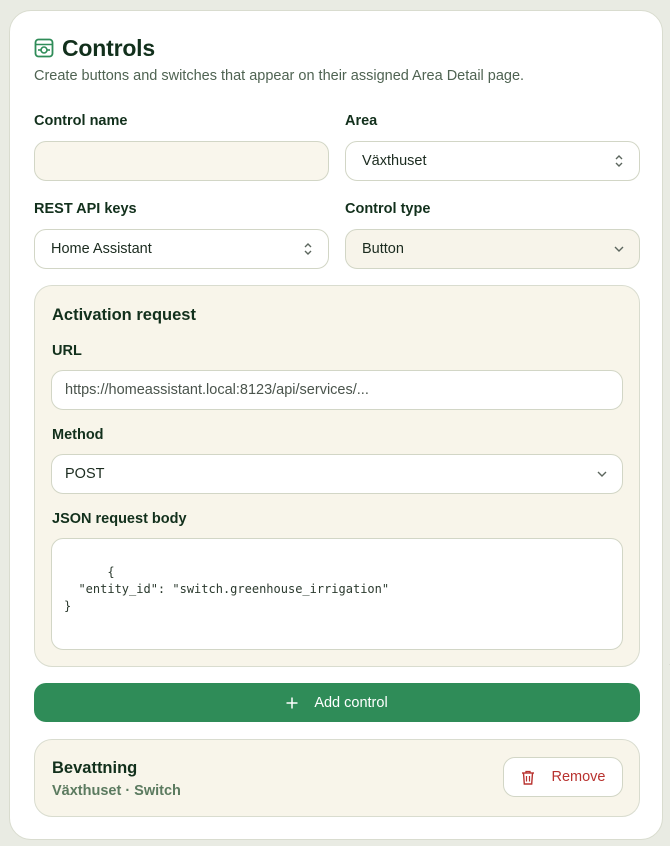 This screenshot has width=670, height=846. I want to click on list-item: Bevattning Växthuset · Switch Remove, so click(337, 778).